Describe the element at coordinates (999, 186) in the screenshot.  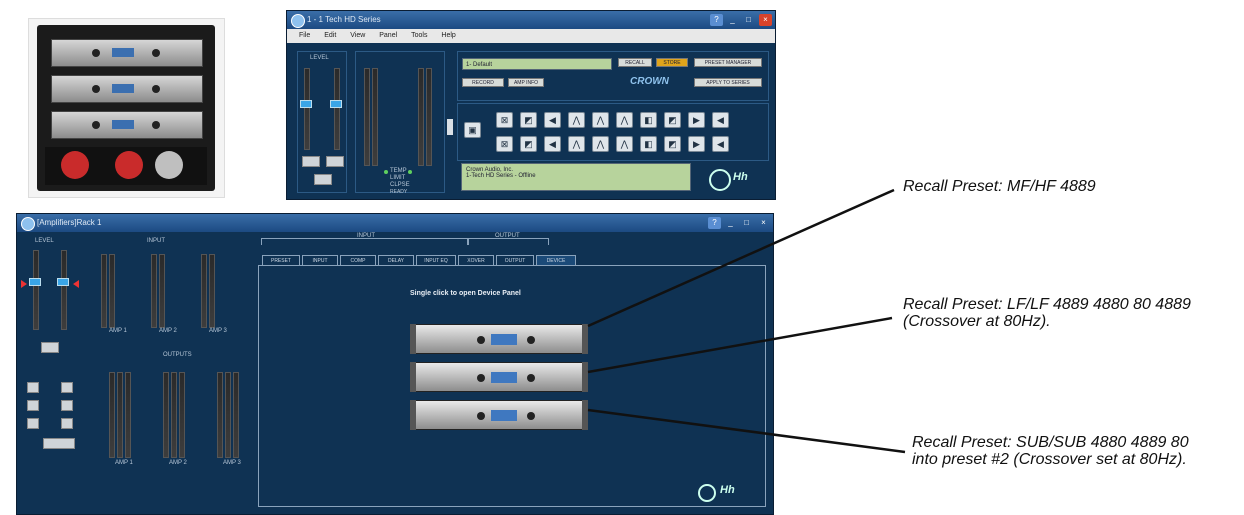
I see `callout-mf-hf: Recall Preset: MF/HF 4889` at that location.